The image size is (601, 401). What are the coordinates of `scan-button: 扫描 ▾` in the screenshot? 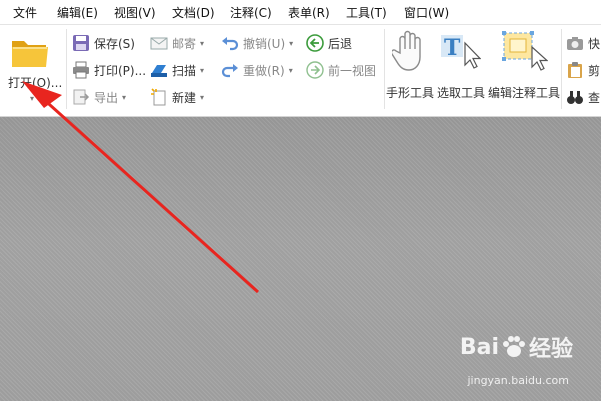 It's located at (177, 70).